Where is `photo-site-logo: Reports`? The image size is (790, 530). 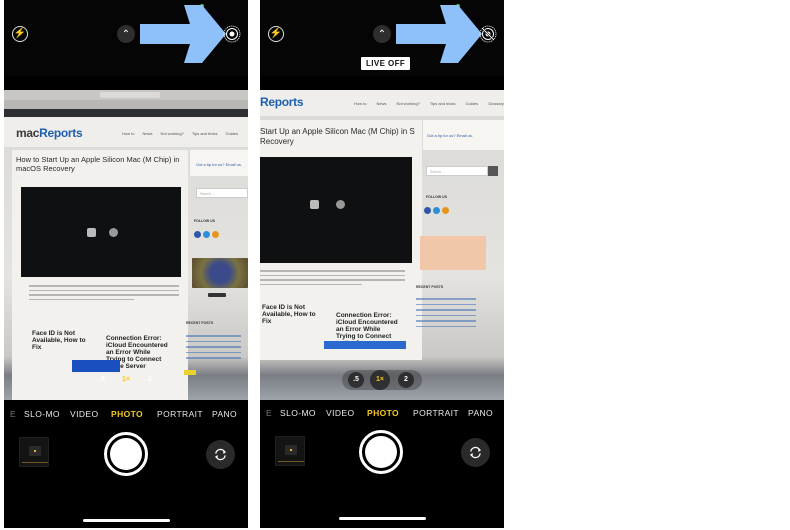 photo-site-logo: Reports is located at coordinates (282, 102).